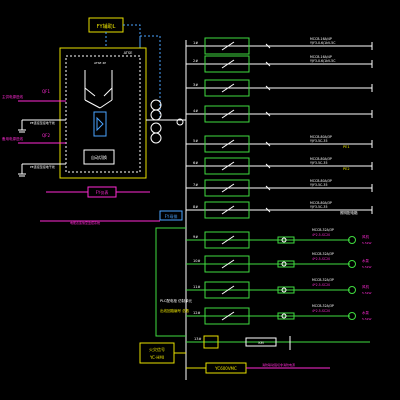  Describe the element at coordinates (12, 96) in the screenshot. I see `source1-label: 主供电源进线` at that location.